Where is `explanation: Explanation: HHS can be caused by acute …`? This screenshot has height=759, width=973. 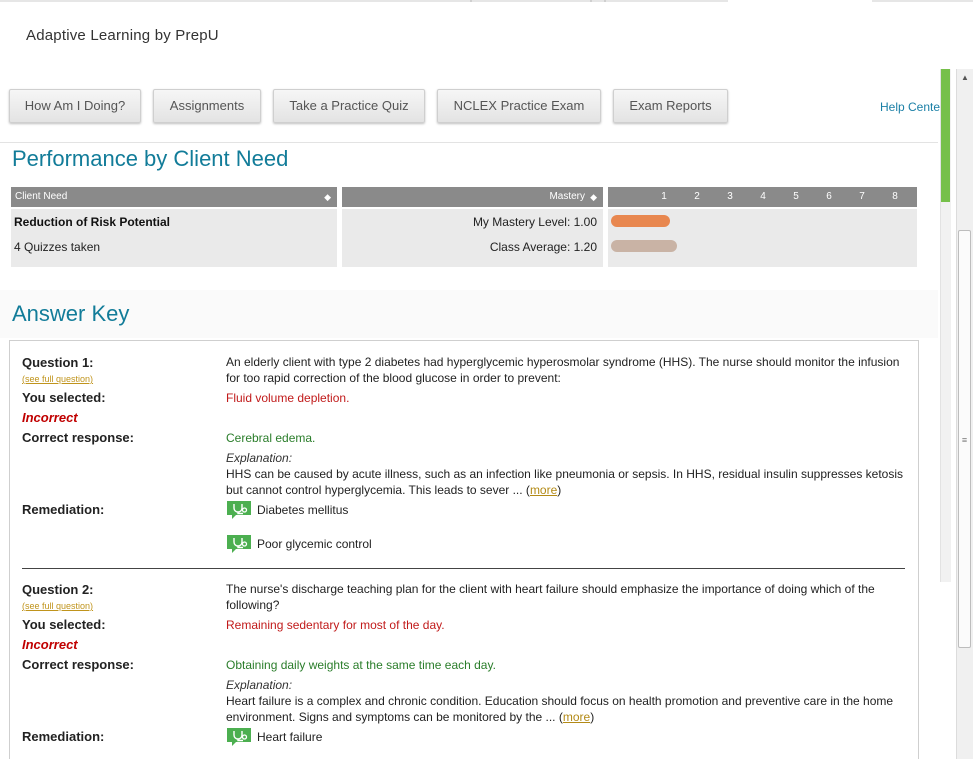
explanation: Explanation: HHS can be caused by acute … is located at coordinates (568, 474).